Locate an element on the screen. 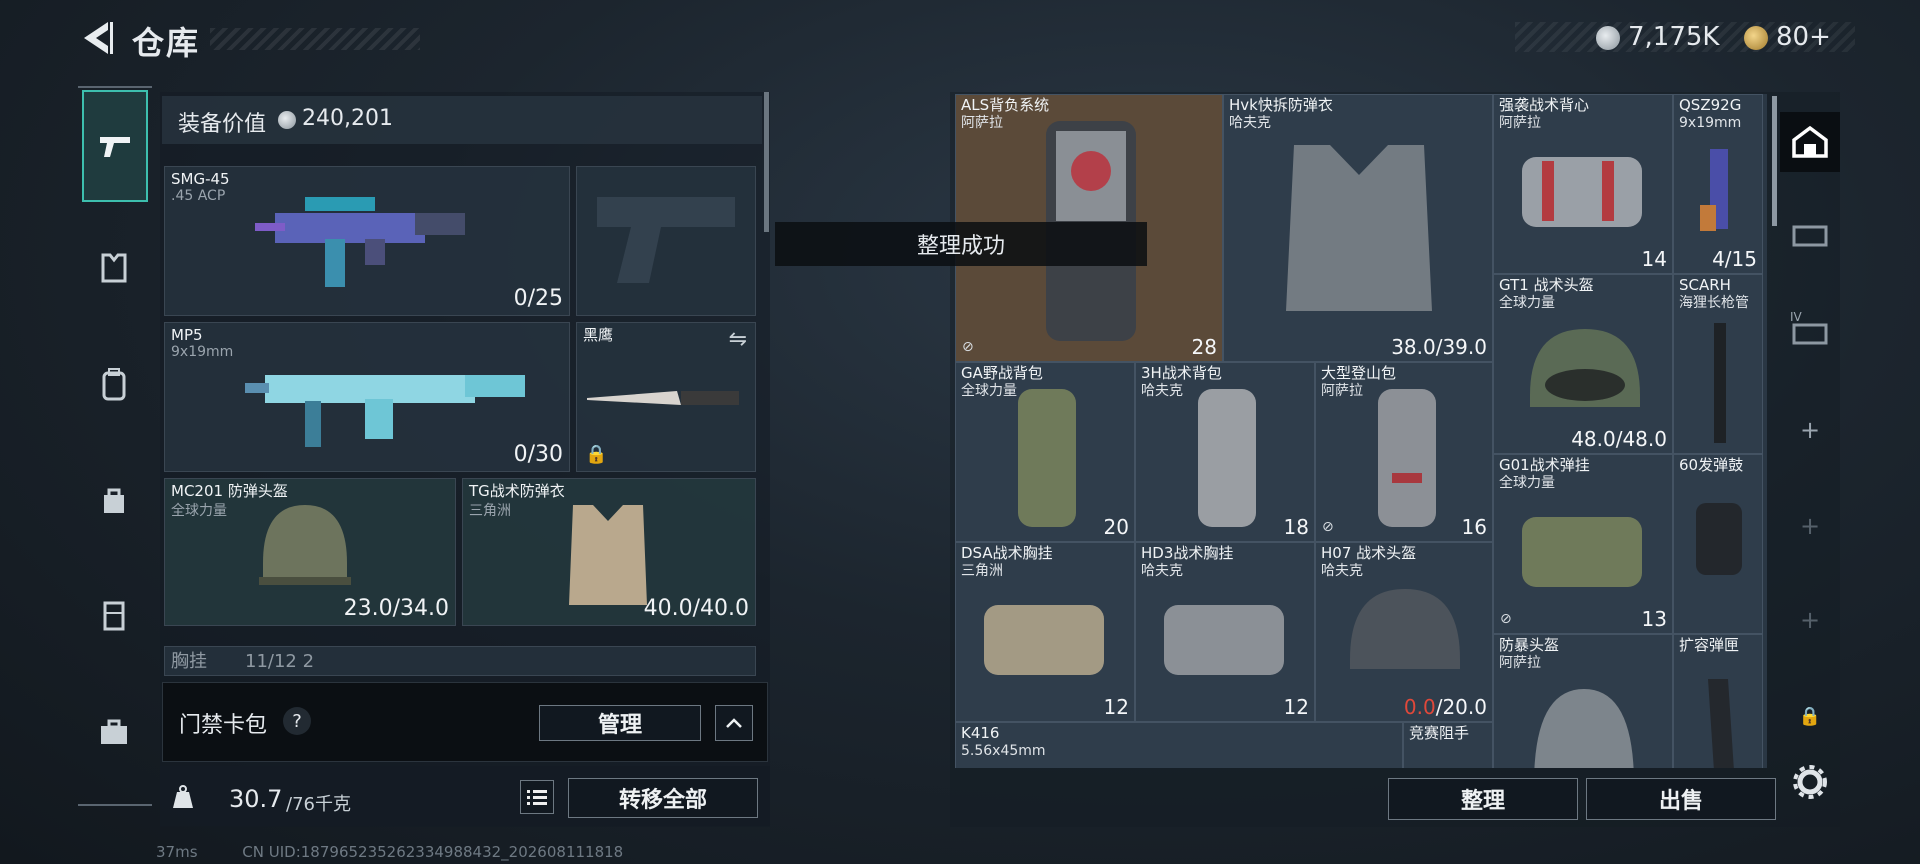  item-brand: 全球力量 is located at coordinates (1527, 483).